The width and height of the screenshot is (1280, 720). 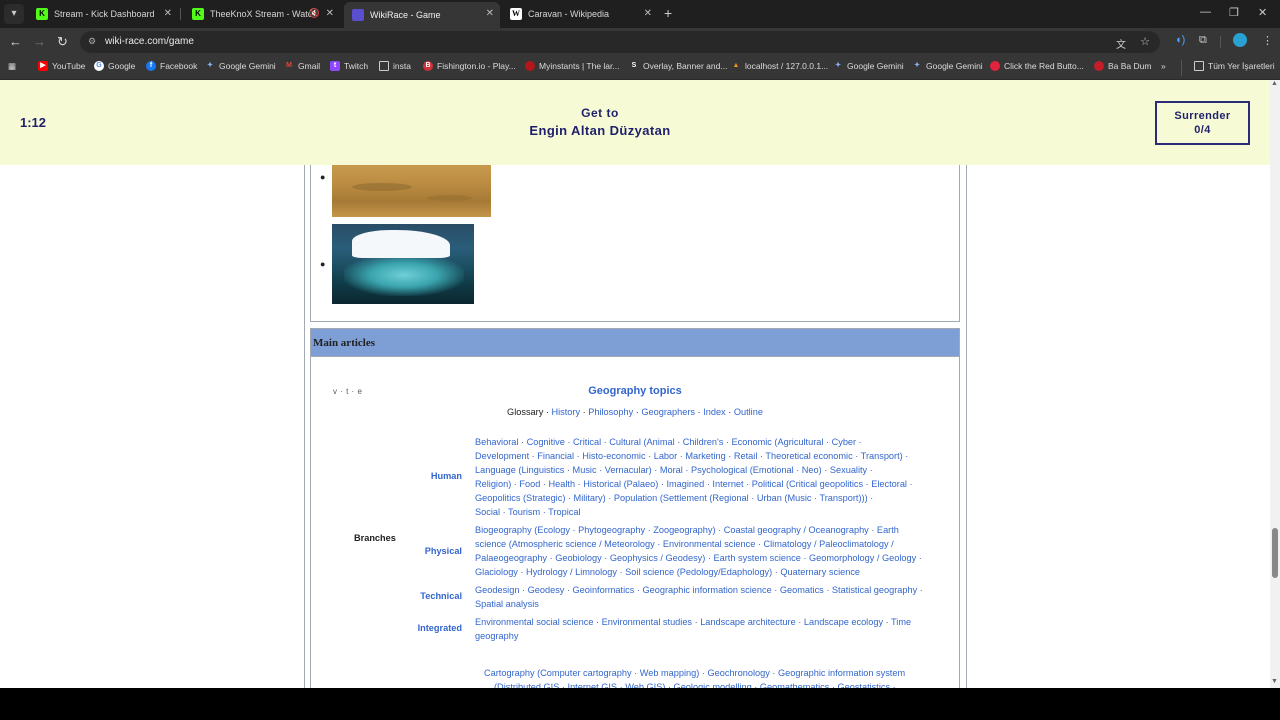 I want to click on technical-links-line: Spatial analysis, so click(x=507, y=604).